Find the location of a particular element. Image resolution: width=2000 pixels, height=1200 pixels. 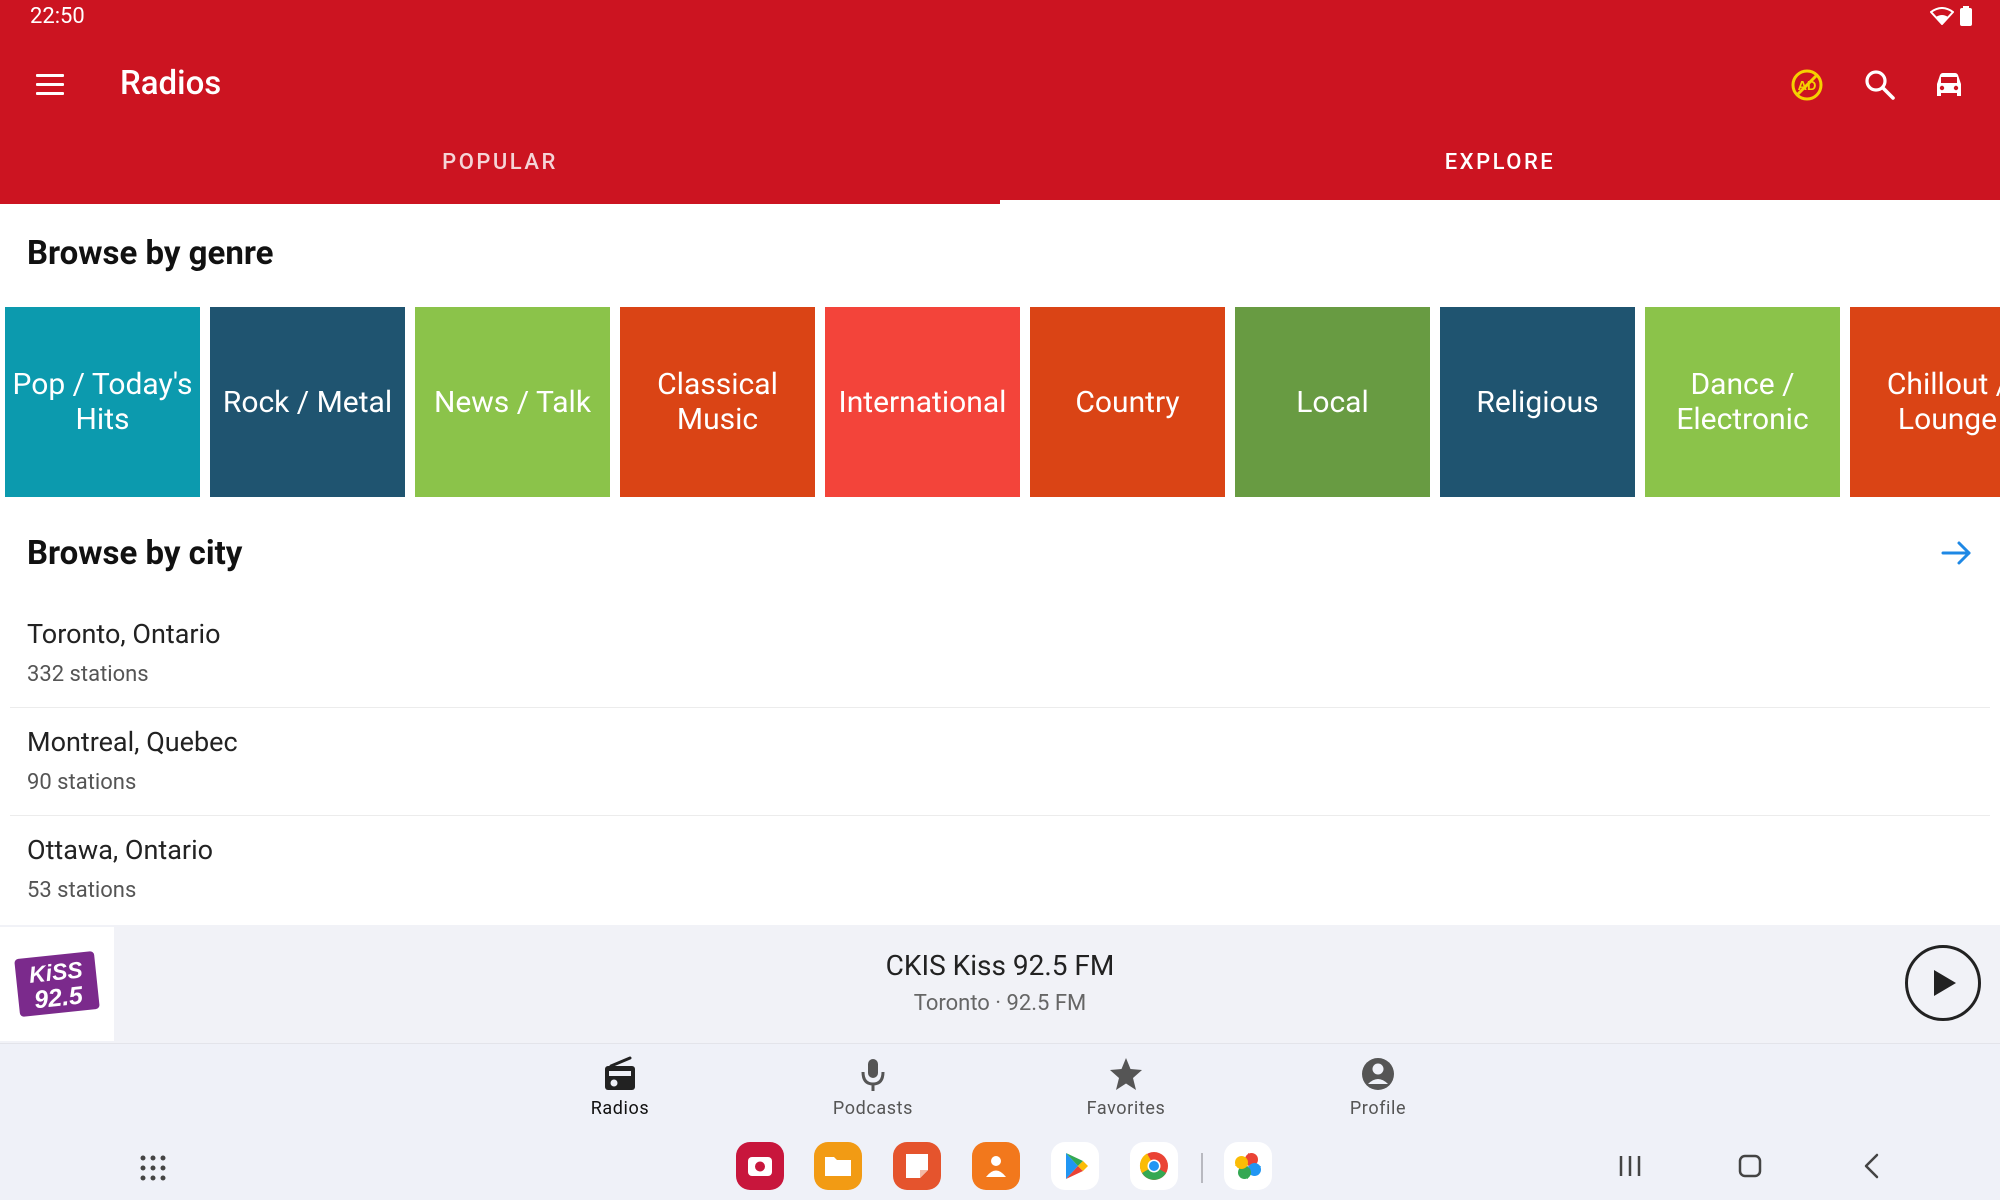

nav-item-favorites: Favorites is located at coordinates (1126, 1086).